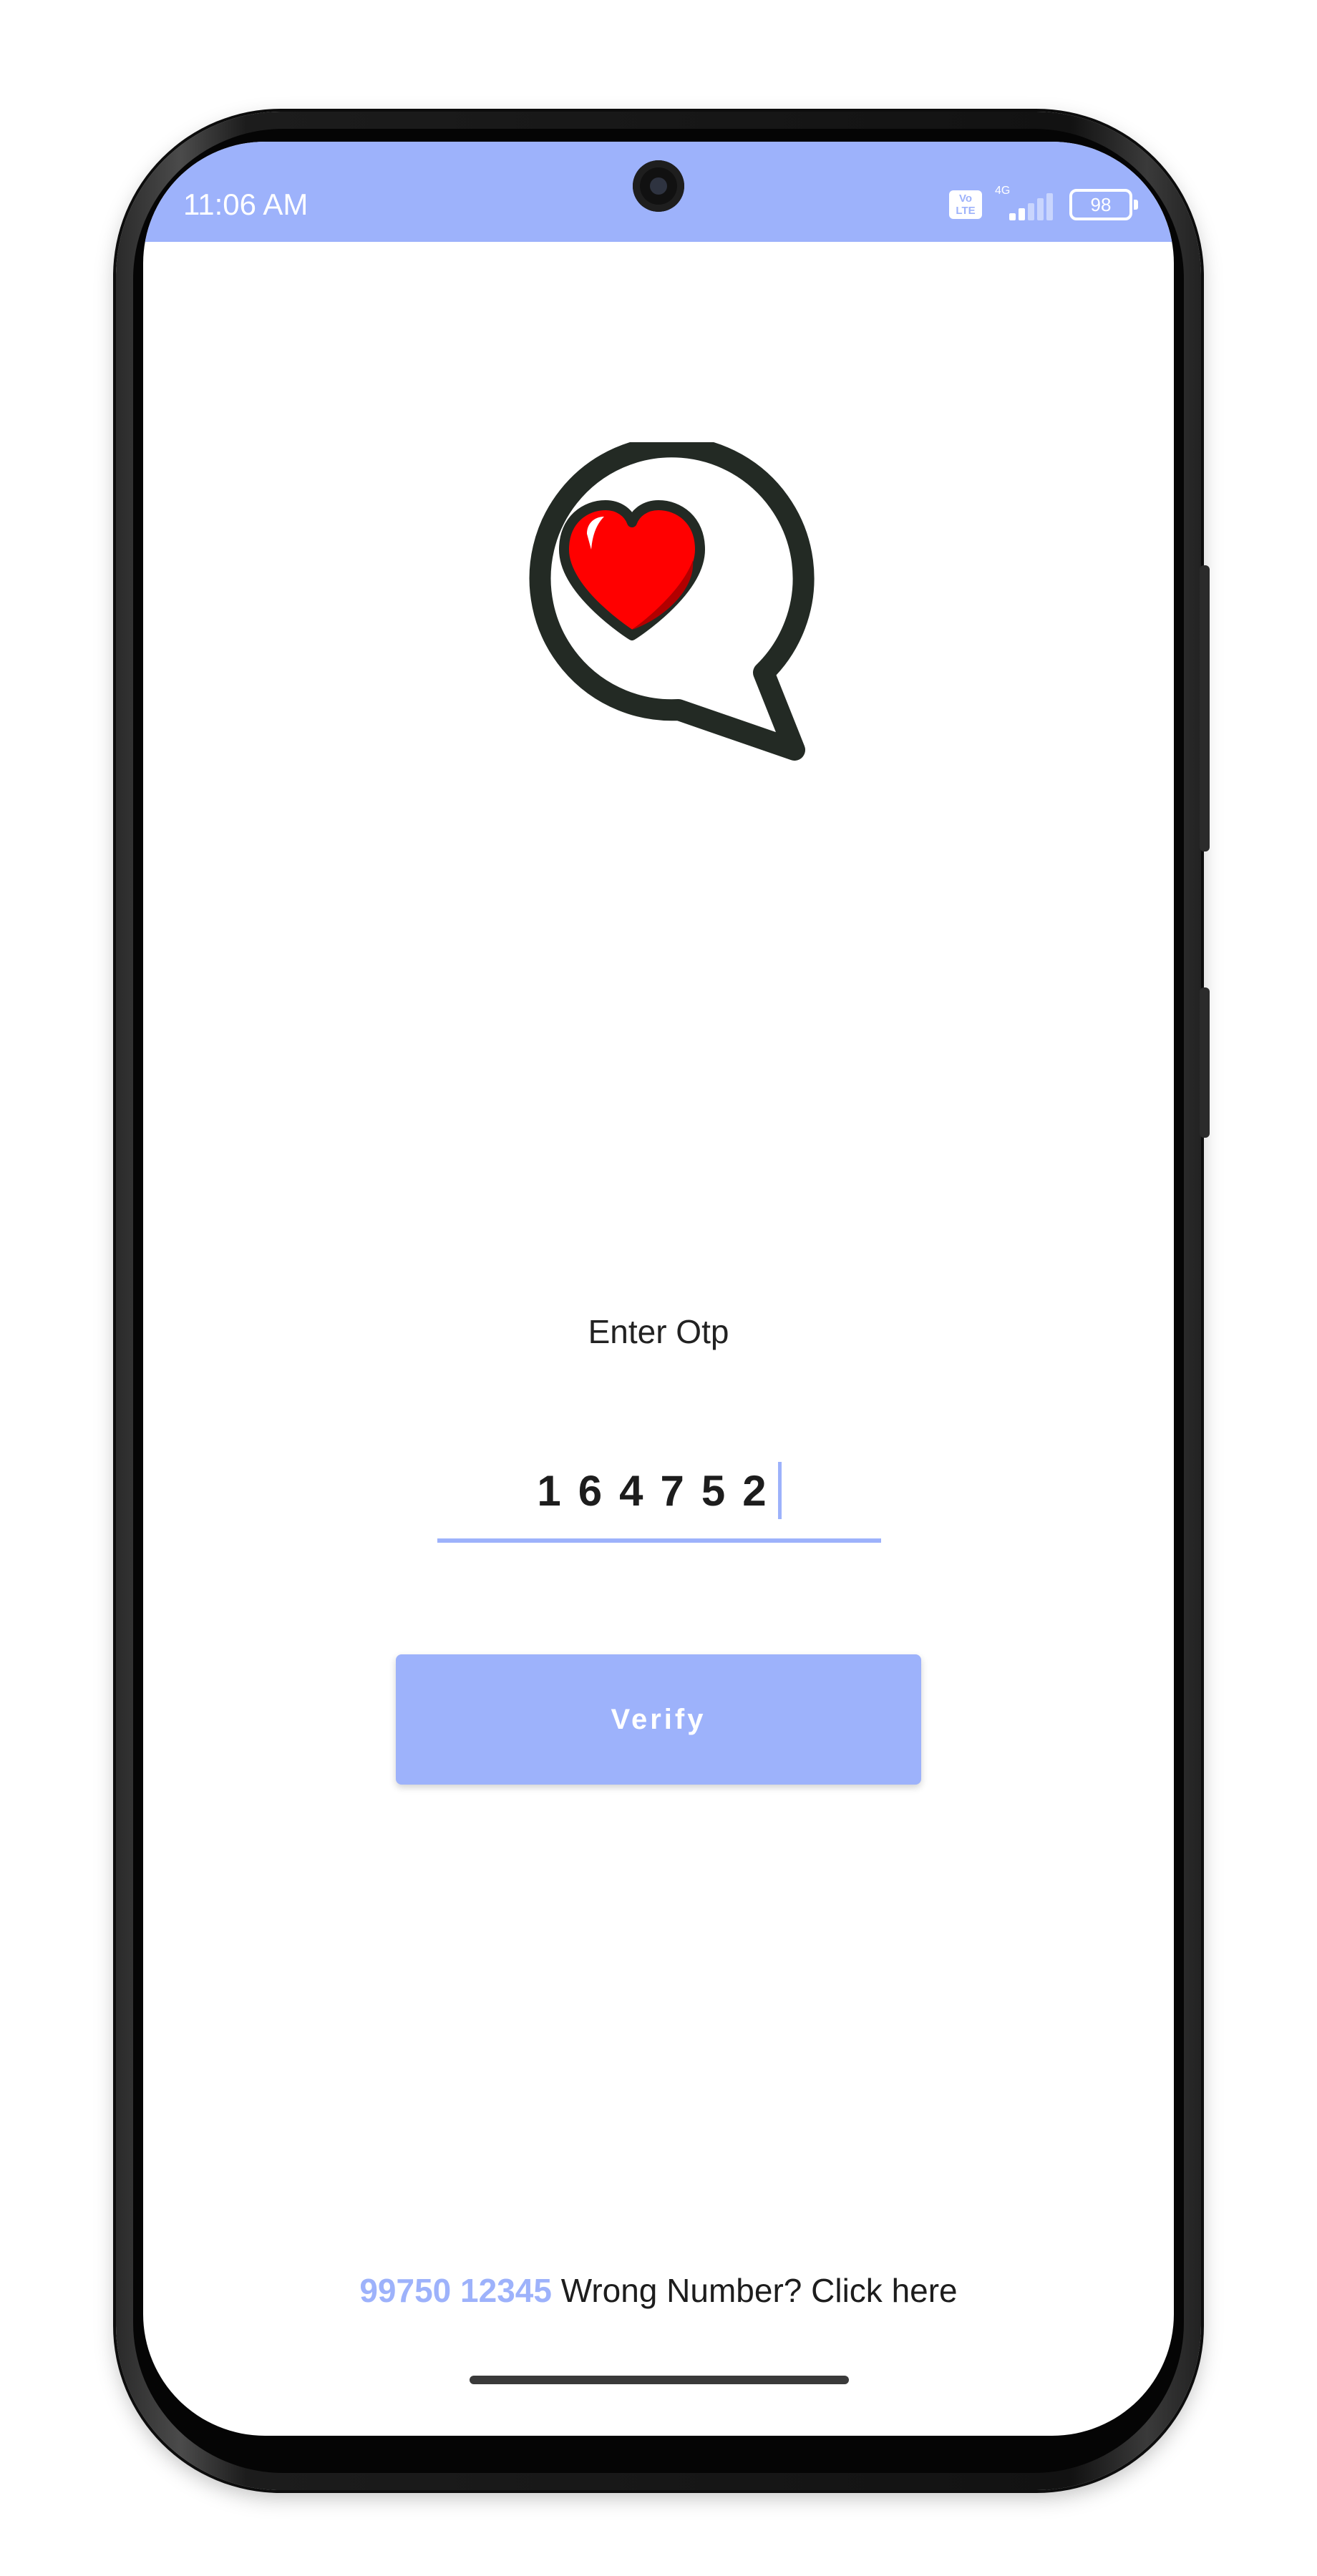  What do you see at coordinates (658, 1719) in the screenshot?
I see `verify-button: Verify` at bounding box center [658, 1719].